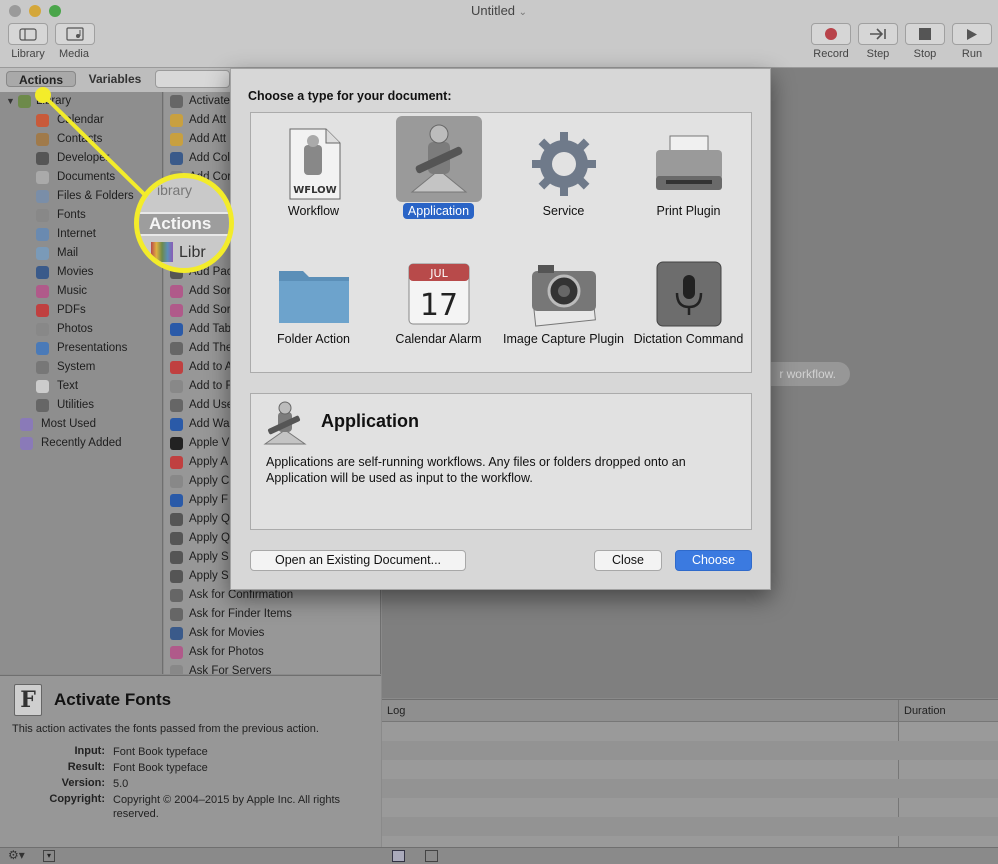 This screenshot has height=864, width=998. Describe the element at coordinates (688, 308) in the screenshot. I see `type-dictation-command: Dictation Command` at that location.